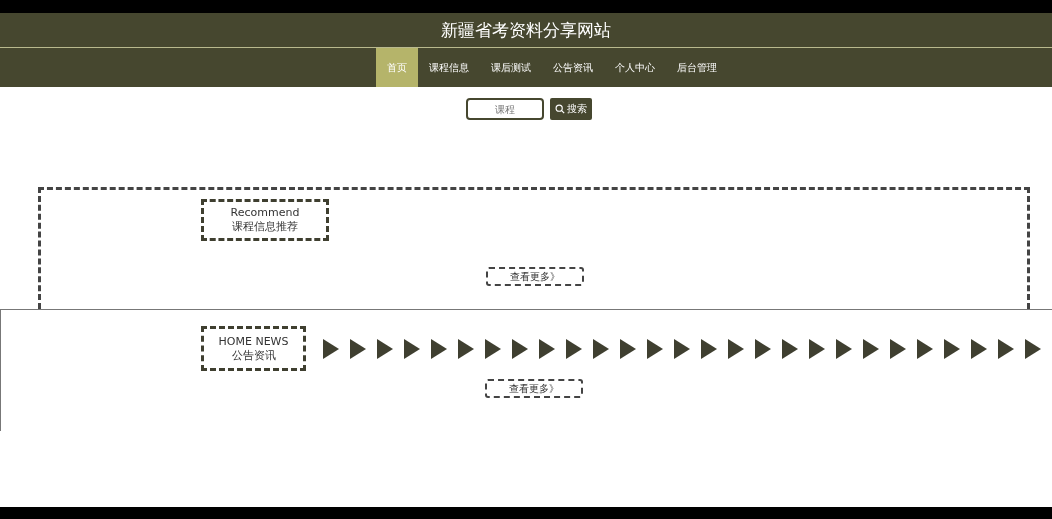  I want to click on nav-item: 公告资讯, so click(573, 67).